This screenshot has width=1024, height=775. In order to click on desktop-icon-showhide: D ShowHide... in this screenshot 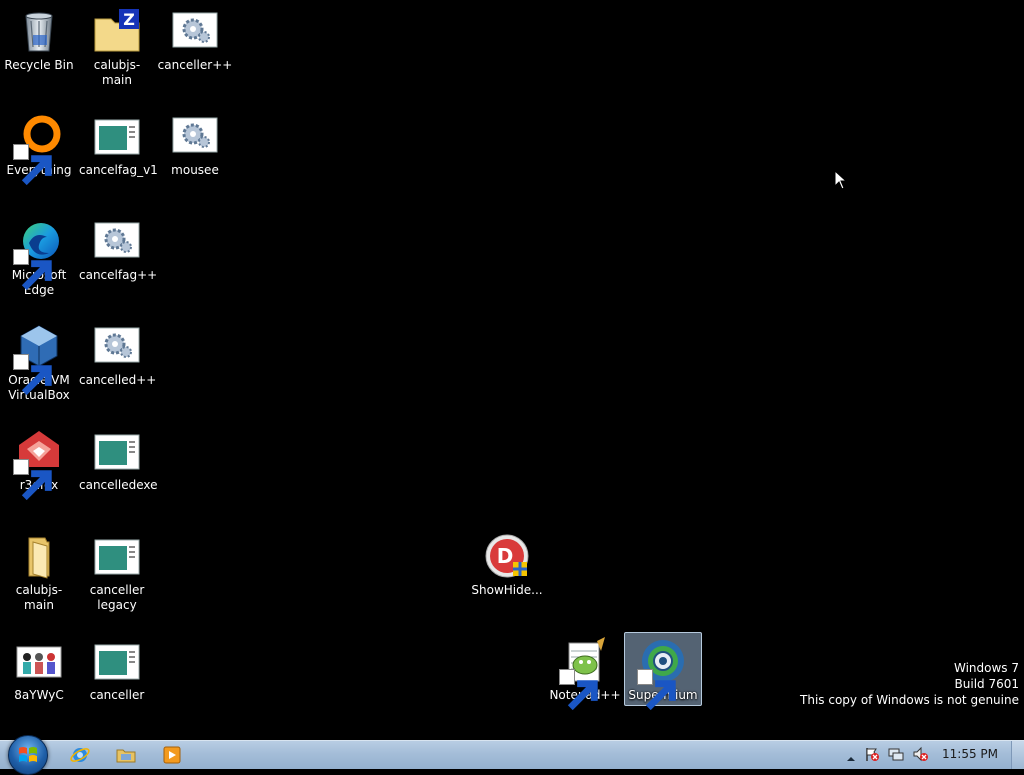, I will do `click(507, 564)`.